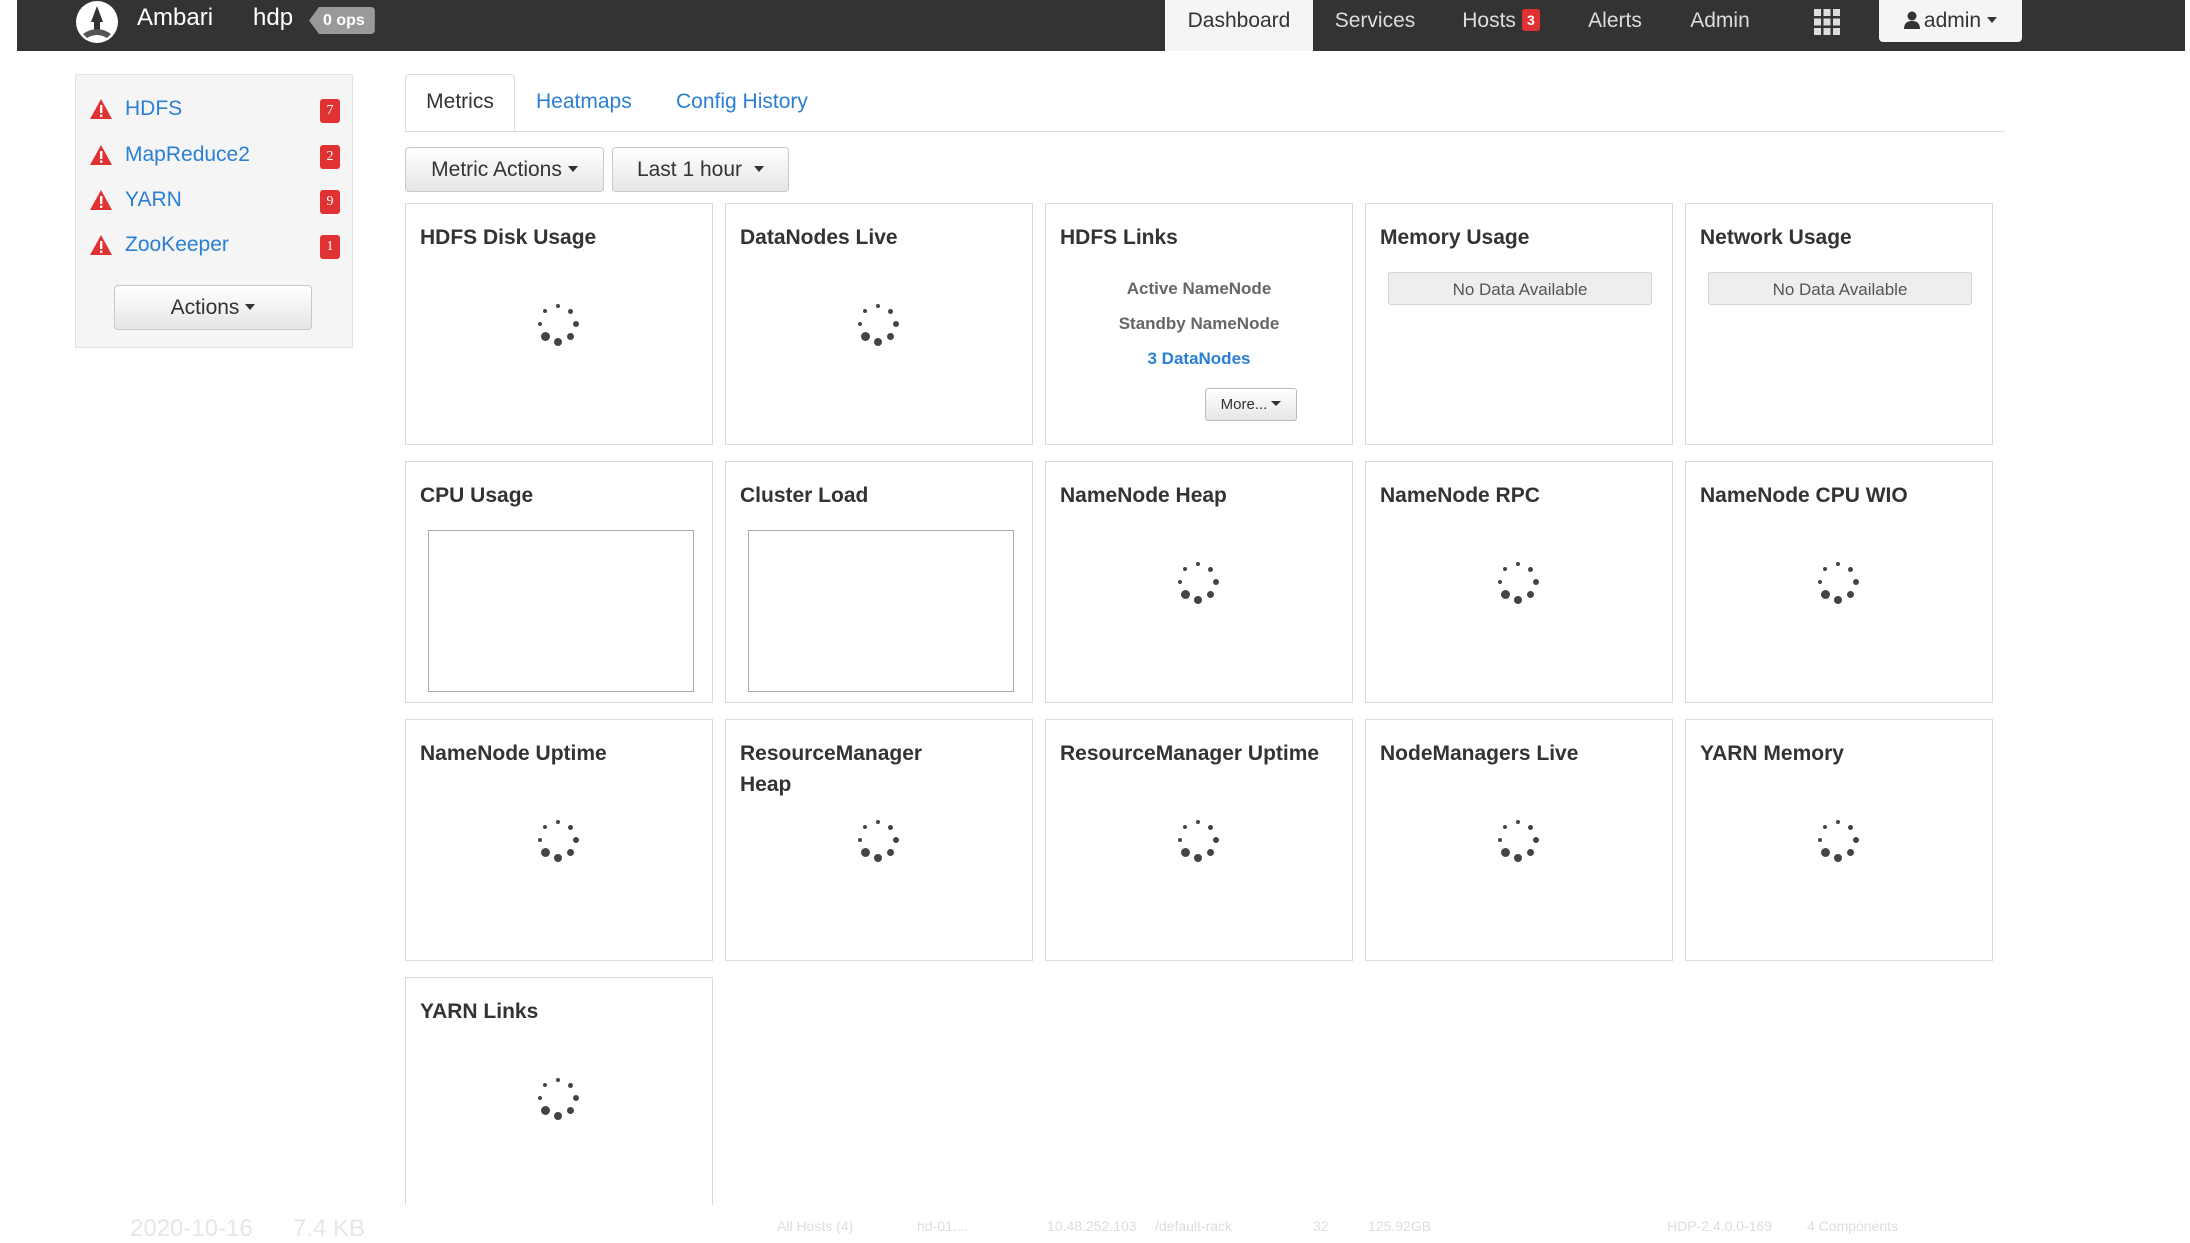 This screenshot has height=1243, width=2190. I want to click on nav-alerts: Alerts, so click(1615, 25).